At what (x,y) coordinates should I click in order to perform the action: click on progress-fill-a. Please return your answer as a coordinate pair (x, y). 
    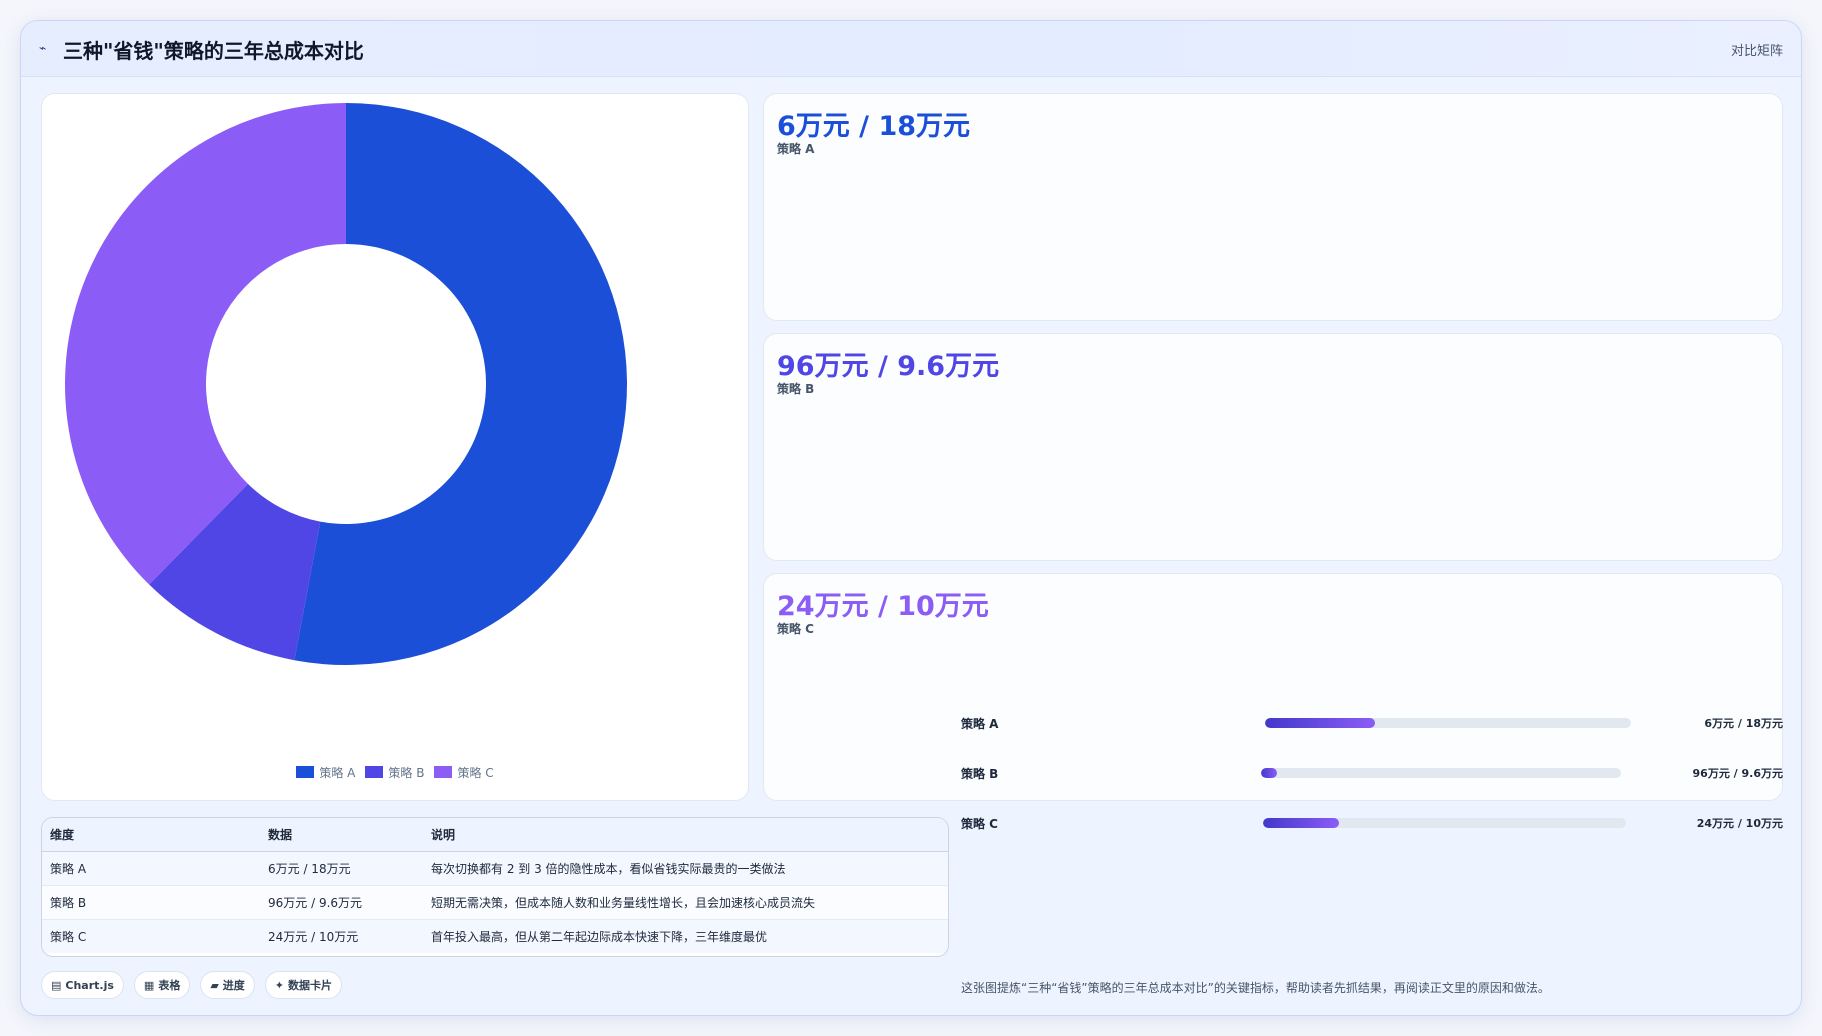
    Looking at the image, I should click on (1320, 723).